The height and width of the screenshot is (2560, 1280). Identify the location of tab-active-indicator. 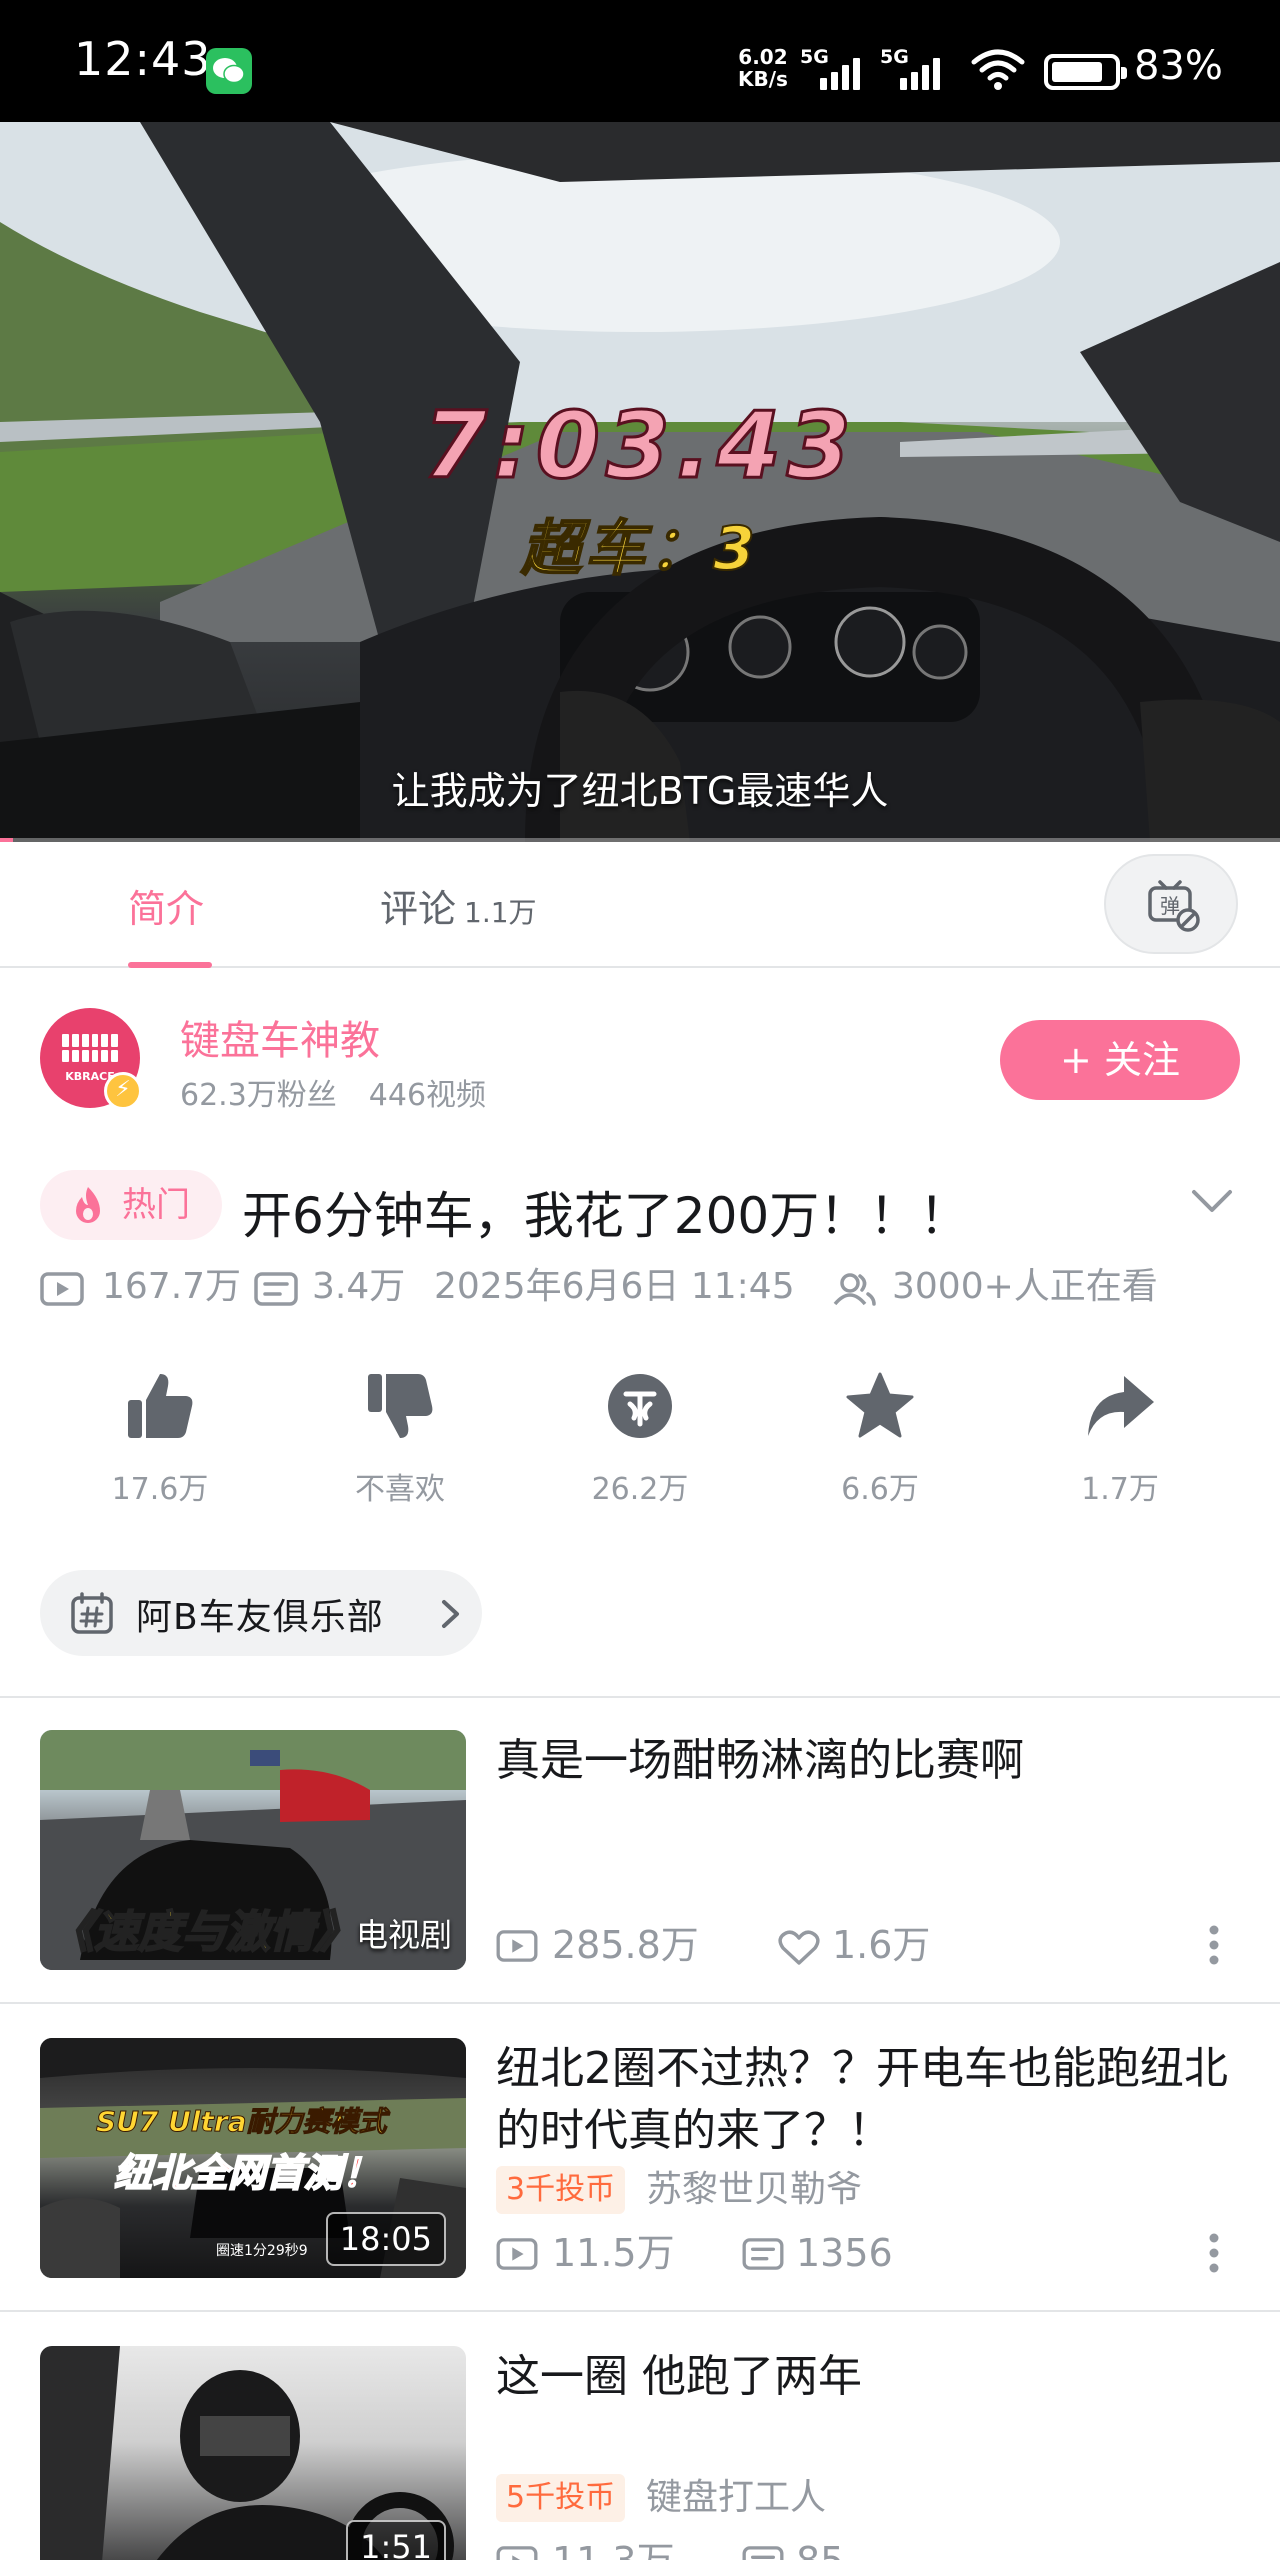
(170, 965).